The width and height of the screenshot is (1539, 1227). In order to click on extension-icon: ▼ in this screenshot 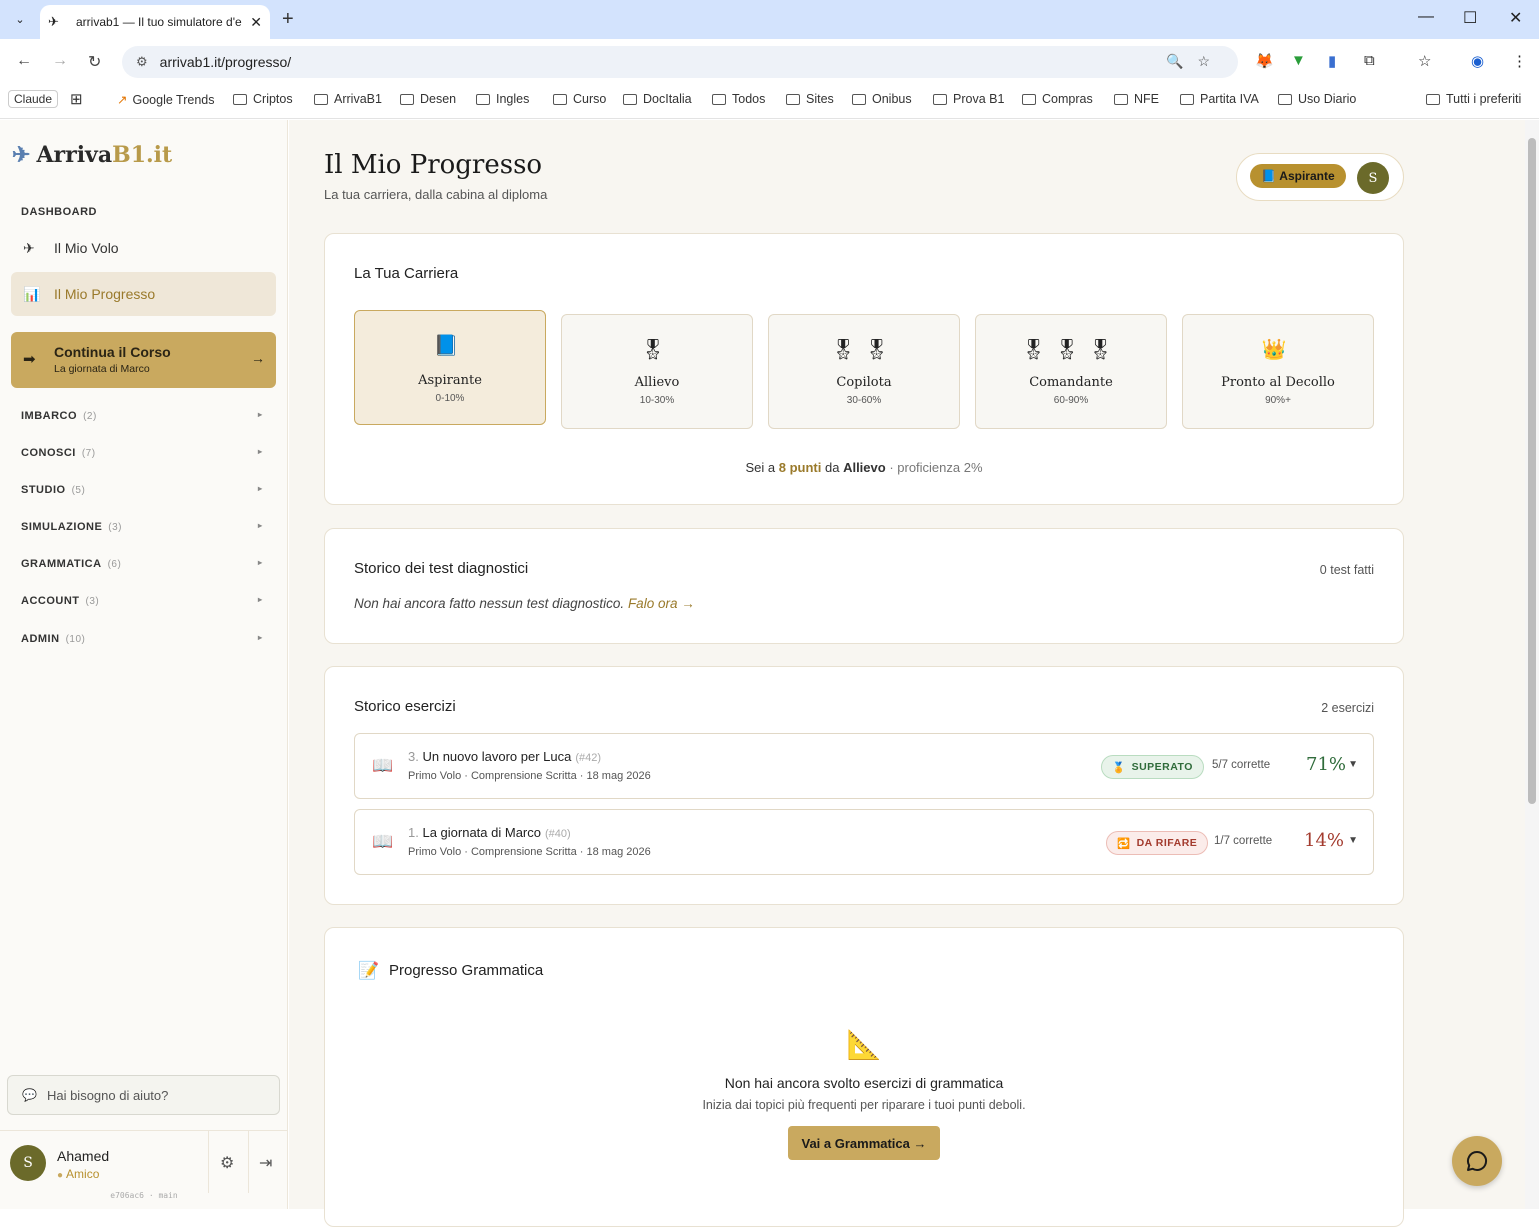, I will do `click(1298, 60)`.